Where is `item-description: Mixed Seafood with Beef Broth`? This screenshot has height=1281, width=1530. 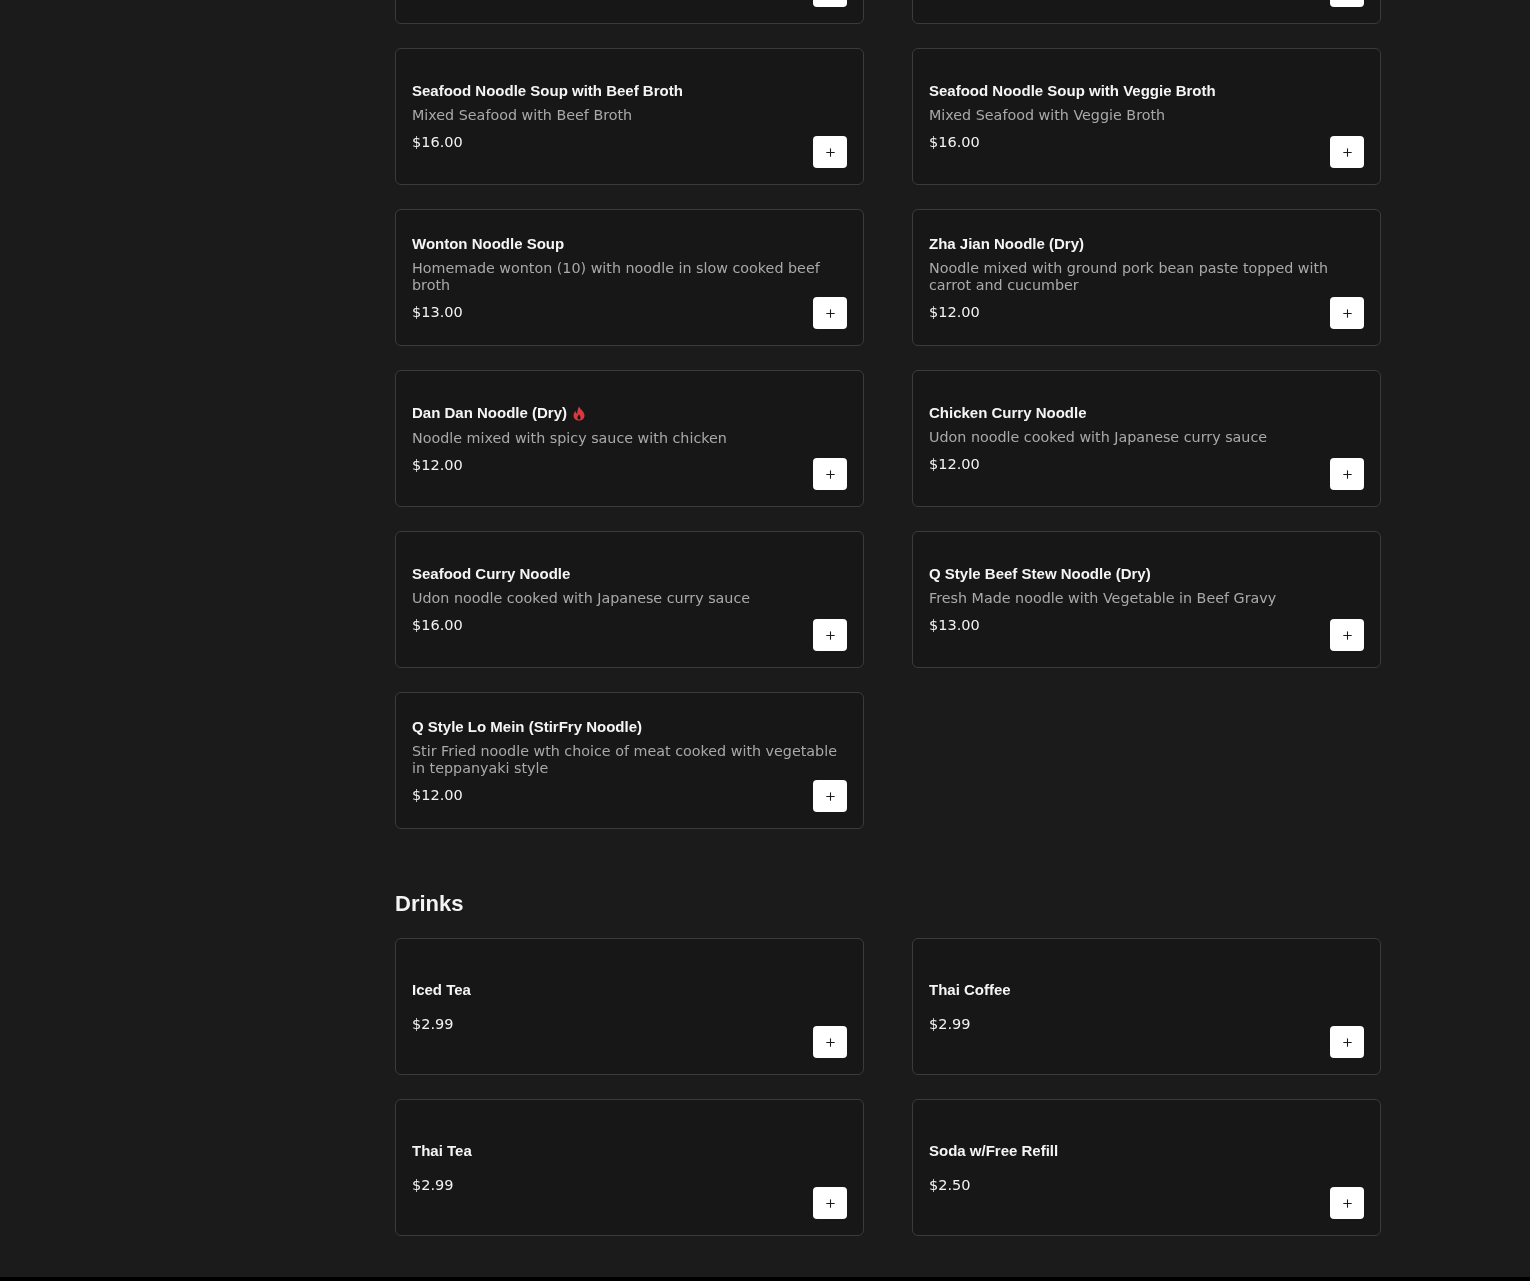 item-description: Mixed Seafood with Beef Broth is located at coordinates (523, 115).